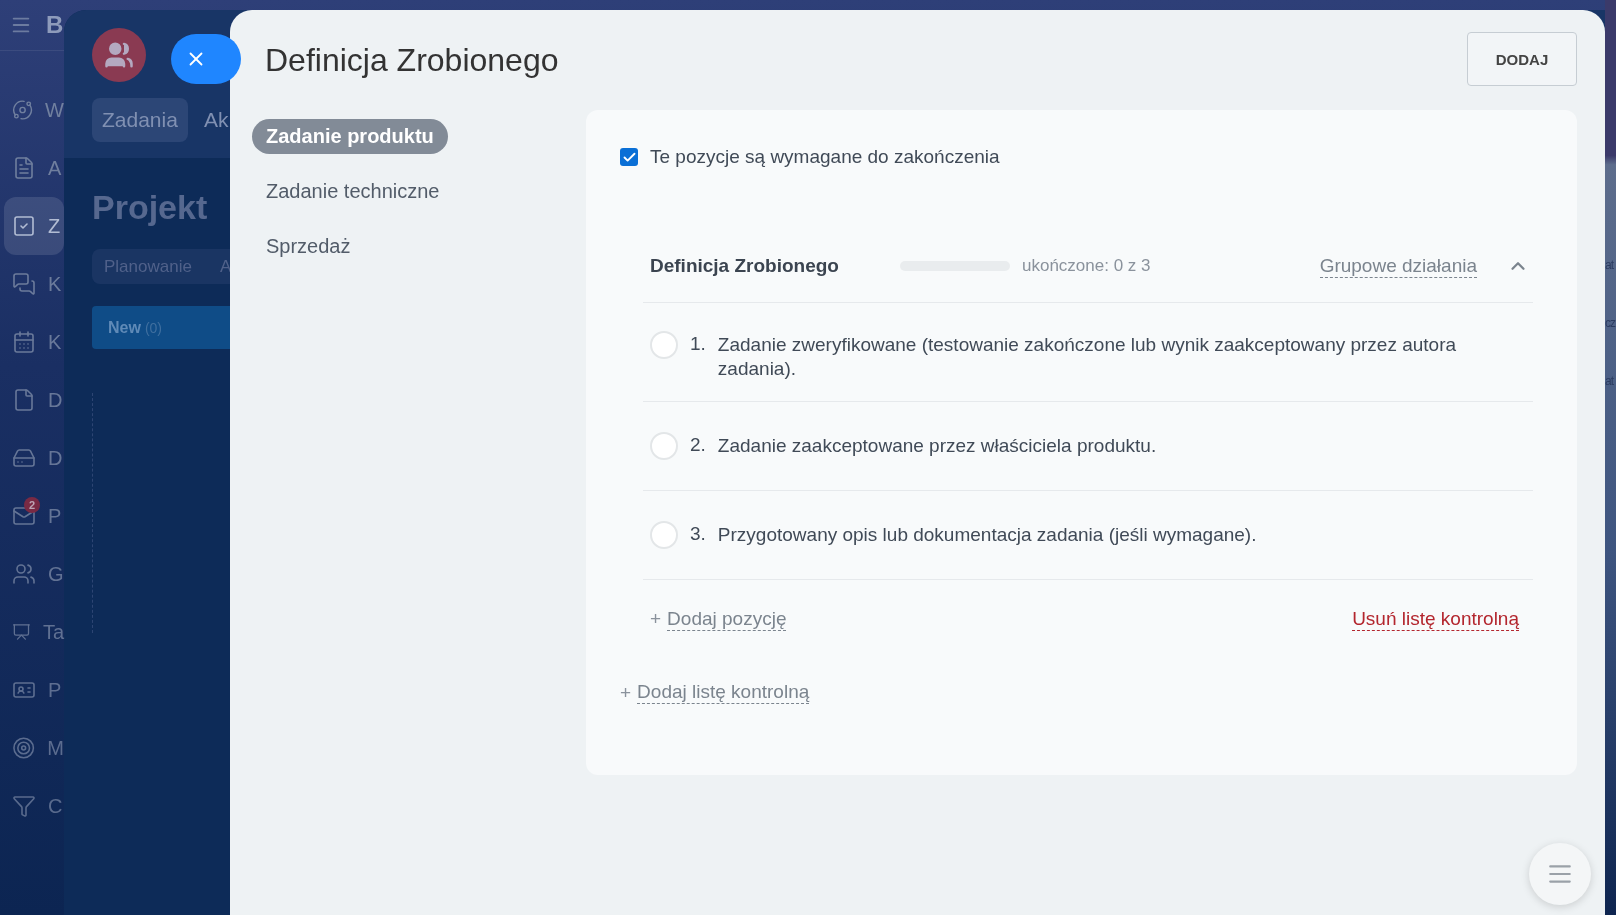  Describe the element at coordinates (1087, 266) in the screenshot. I see `progress-text: ukończone: 0 z 3` at that location.